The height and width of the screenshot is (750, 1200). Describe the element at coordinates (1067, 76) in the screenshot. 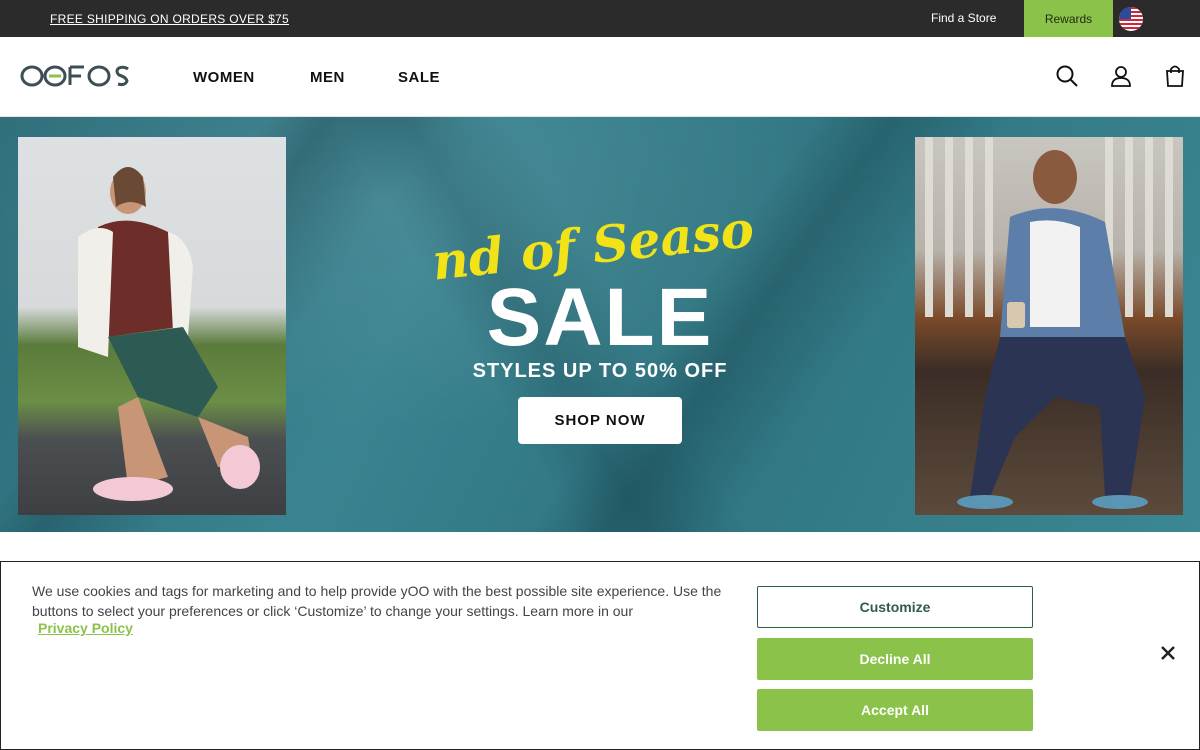

I see `search-icon` at that location.